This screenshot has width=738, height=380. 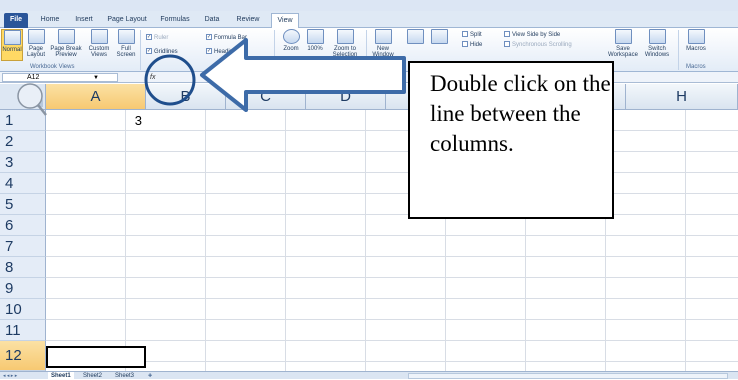 What do you see at coordinates (291, 45) in the screenshot?
I see `zoom-button: Zoom` at bounding box center [291, 45].